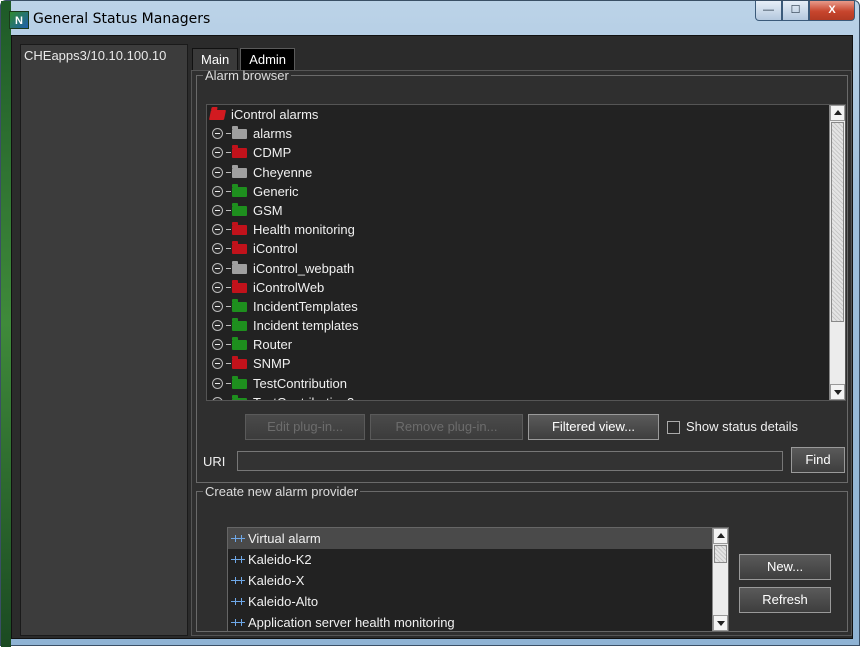  What do you see at coordinates (351, 622) in the screenshot?
I see `provider-item-label: Application server health monitoring` at bounding box center [351, 622].